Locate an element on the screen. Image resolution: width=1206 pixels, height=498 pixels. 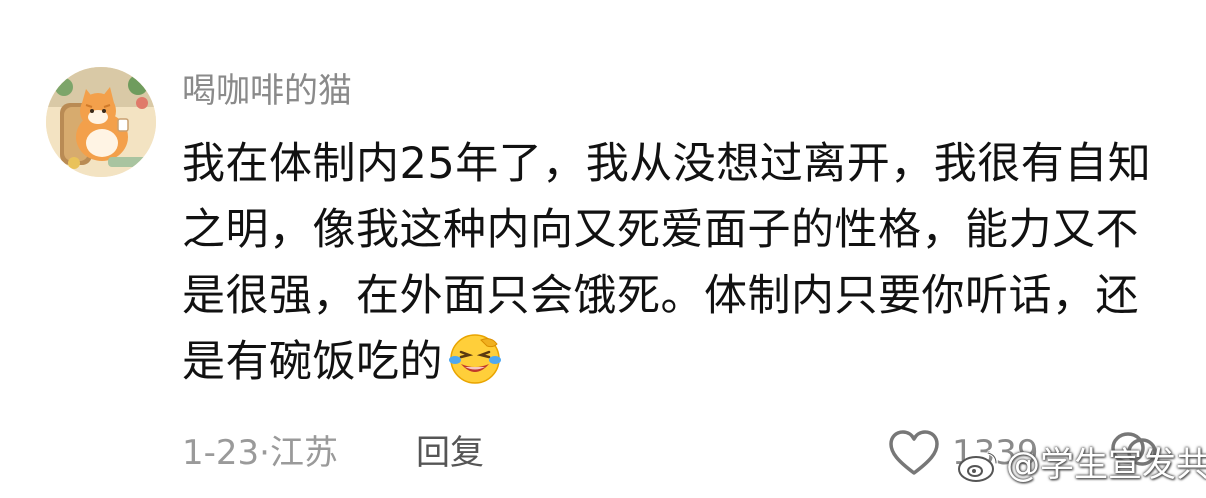
comment-location: 江苏 is located at coordinates (303, 453).